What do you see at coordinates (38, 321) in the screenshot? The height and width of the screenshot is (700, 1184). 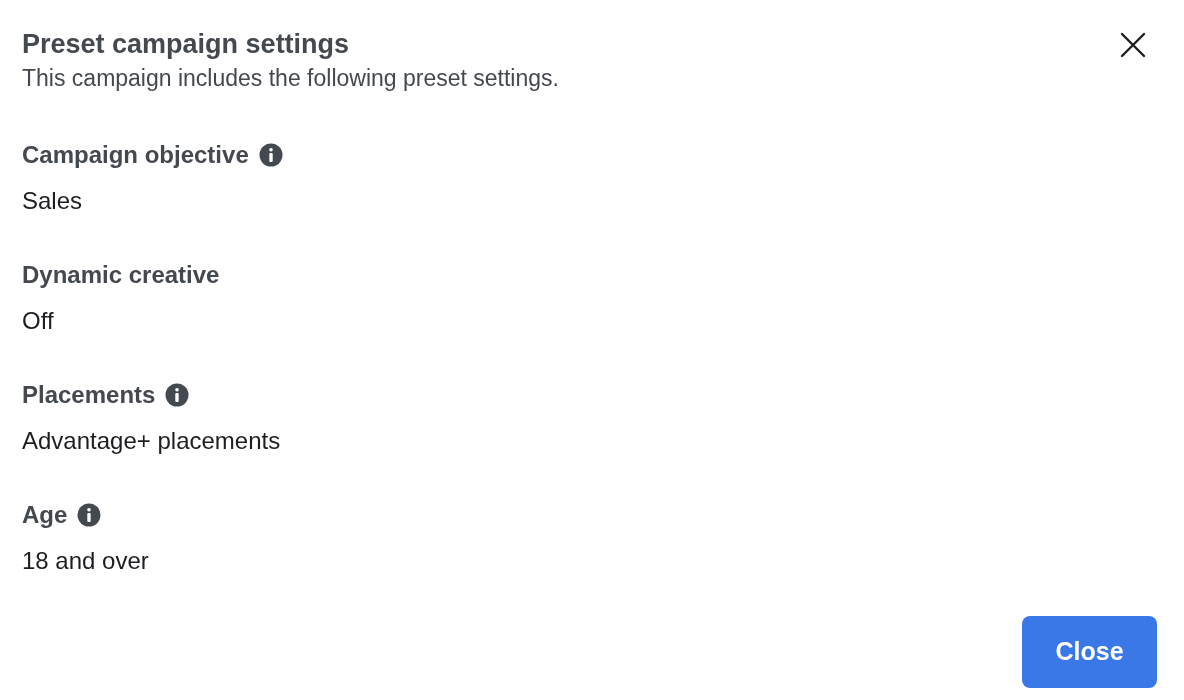 I see `setting-value: Off` at bounding box center [38, 321].